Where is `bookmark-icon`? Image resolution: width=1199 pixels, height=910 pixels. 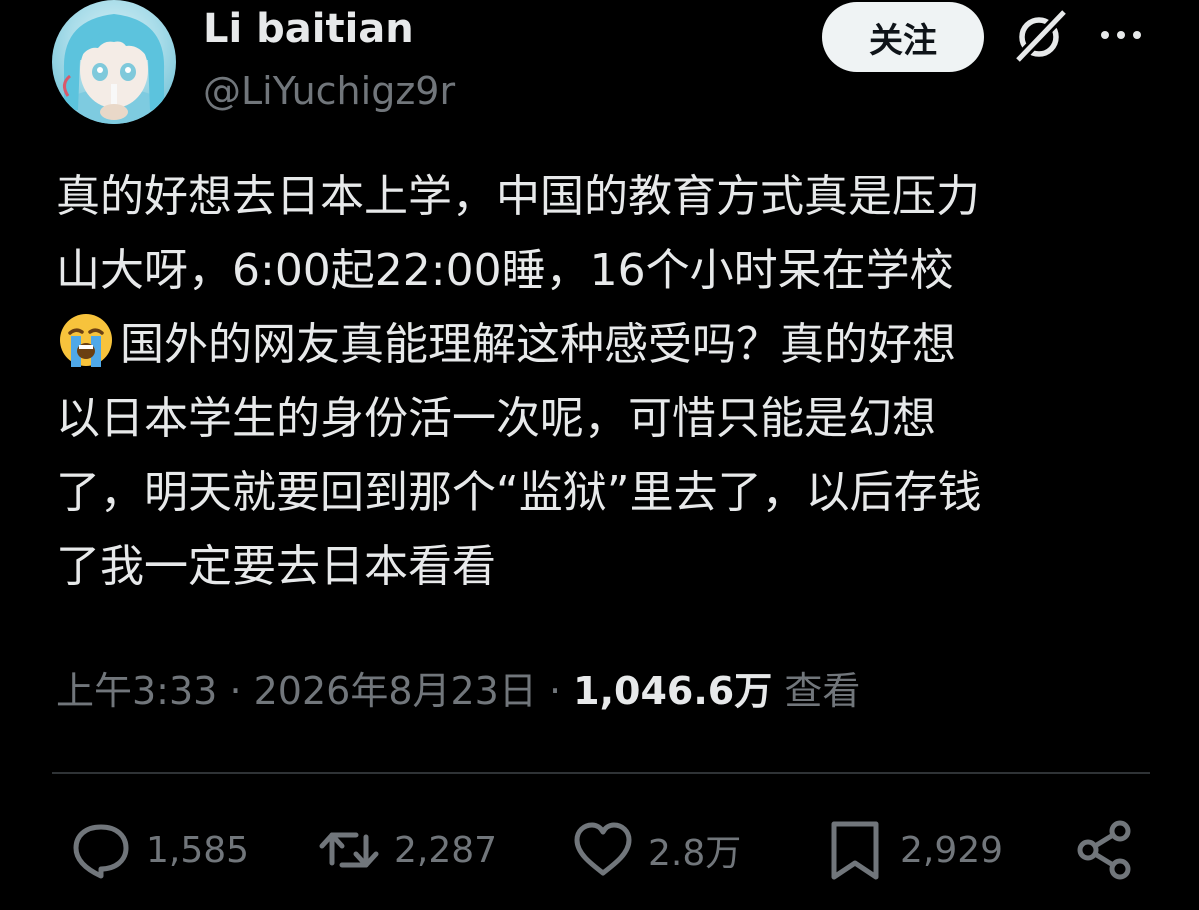
bookmark-icon is located at coordinates (855, 850).